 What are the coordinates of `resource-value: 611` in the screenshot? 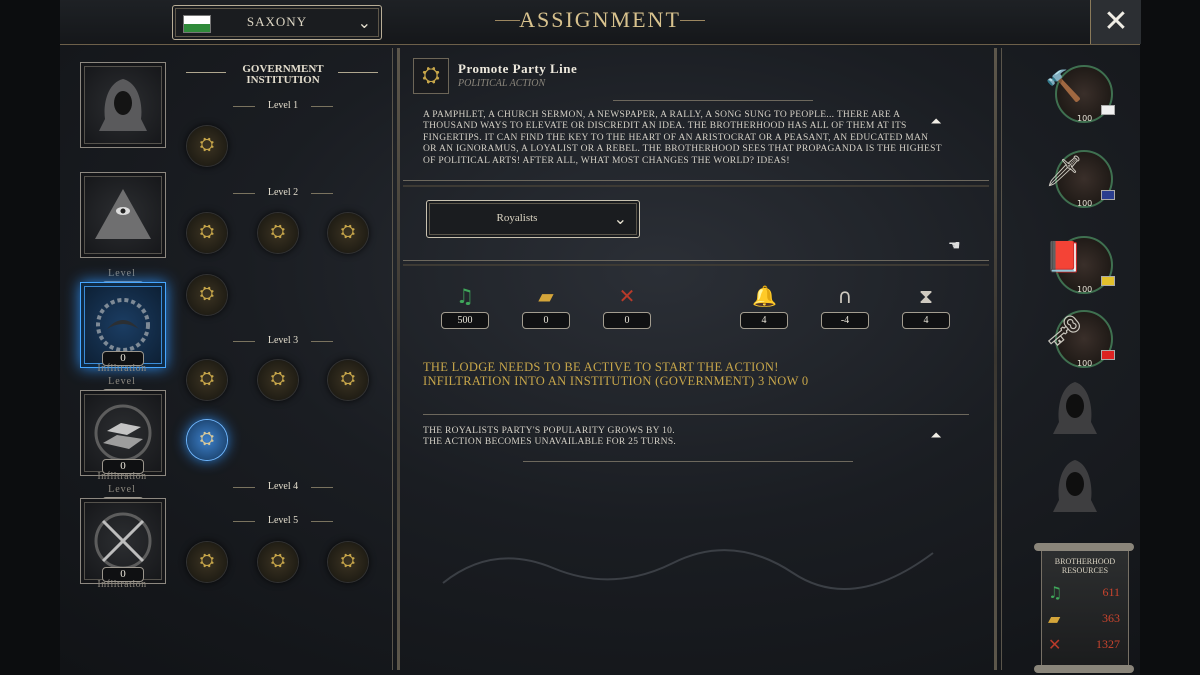 It's located at (1111, 592).